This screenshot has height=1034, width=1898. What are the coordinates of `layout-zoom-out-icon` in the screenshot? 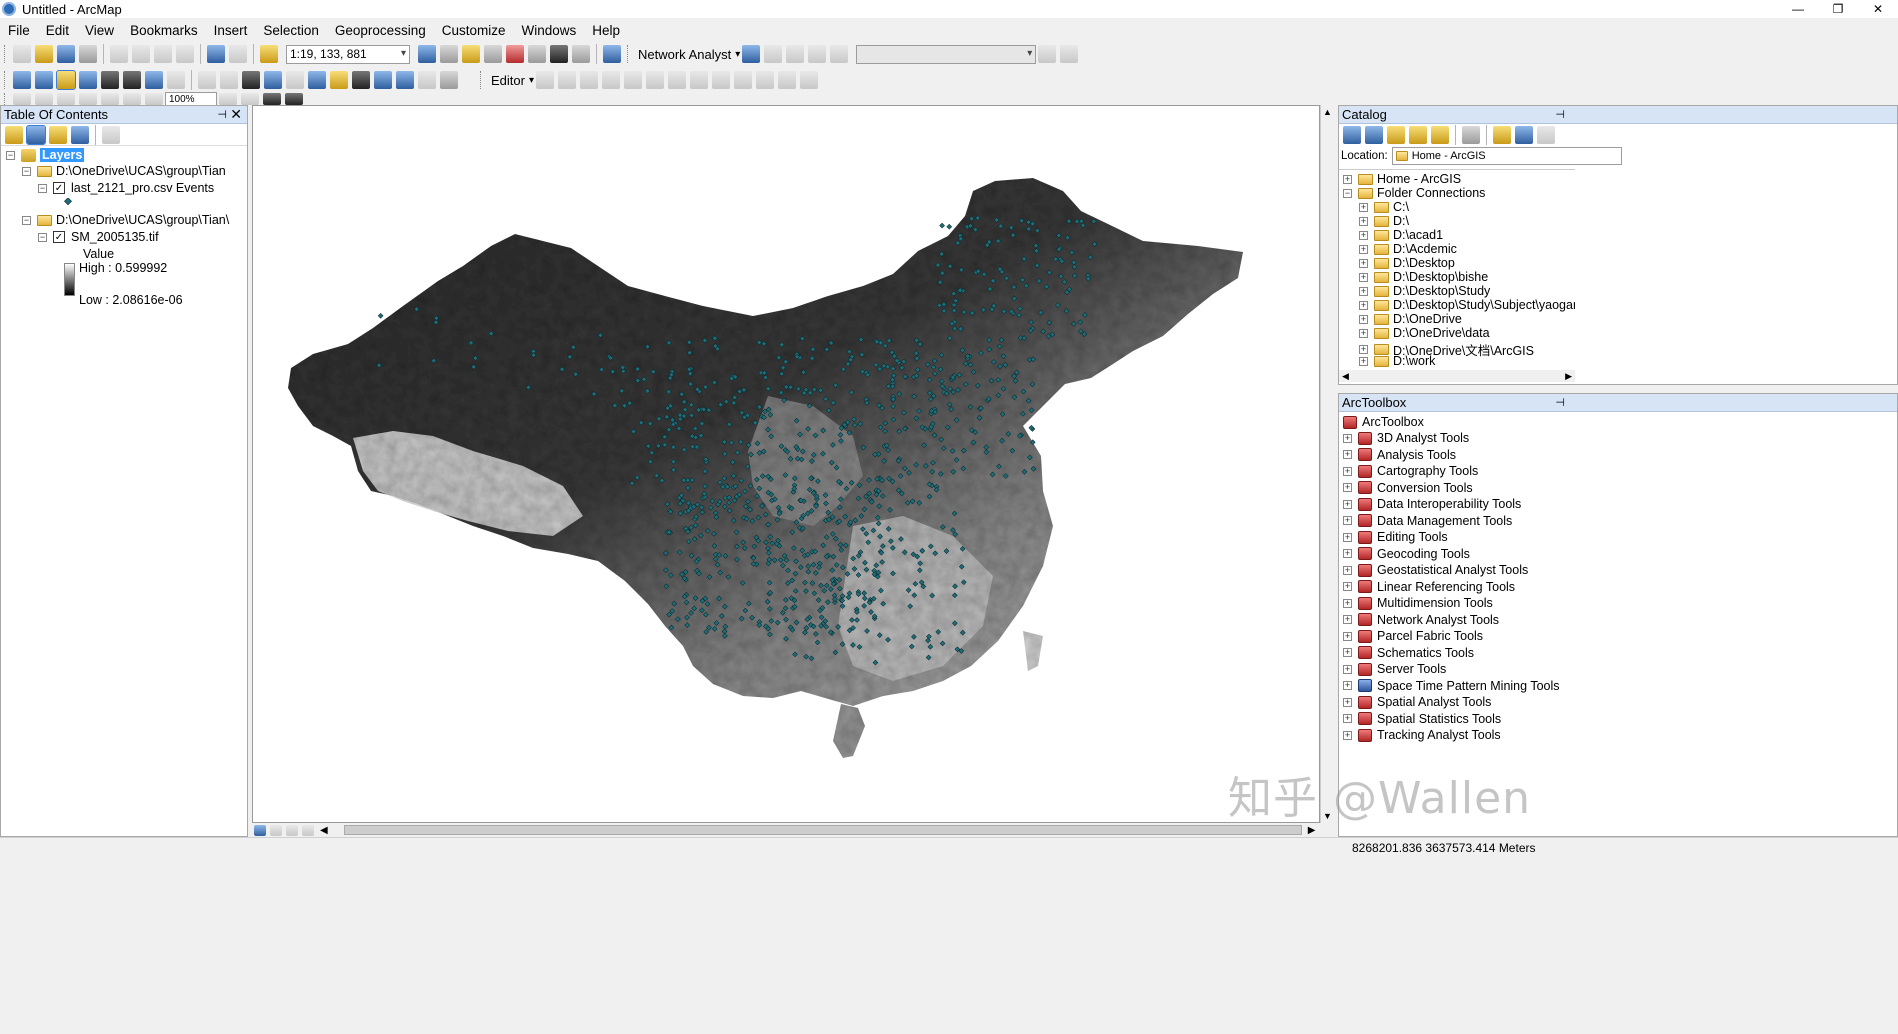 It's located at (44, 99).